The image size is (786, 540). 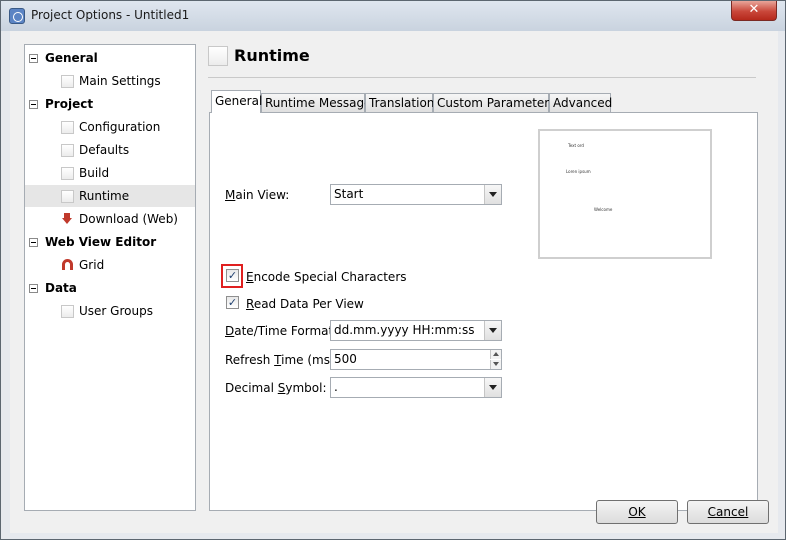 What do you see at coordinates (110, 288) in the screenshot?
I see `tree-group-data: Data` at bounding box center [110, 288].